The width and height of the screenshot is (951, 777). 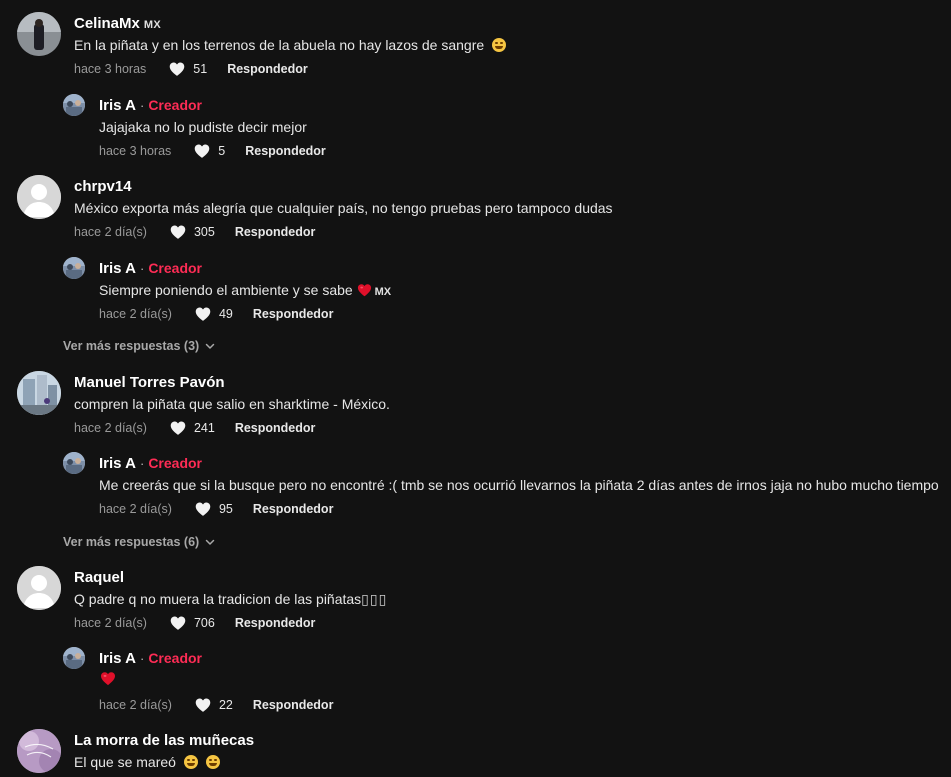 I want to click on like-count: 95, so click(x=225, y=509).